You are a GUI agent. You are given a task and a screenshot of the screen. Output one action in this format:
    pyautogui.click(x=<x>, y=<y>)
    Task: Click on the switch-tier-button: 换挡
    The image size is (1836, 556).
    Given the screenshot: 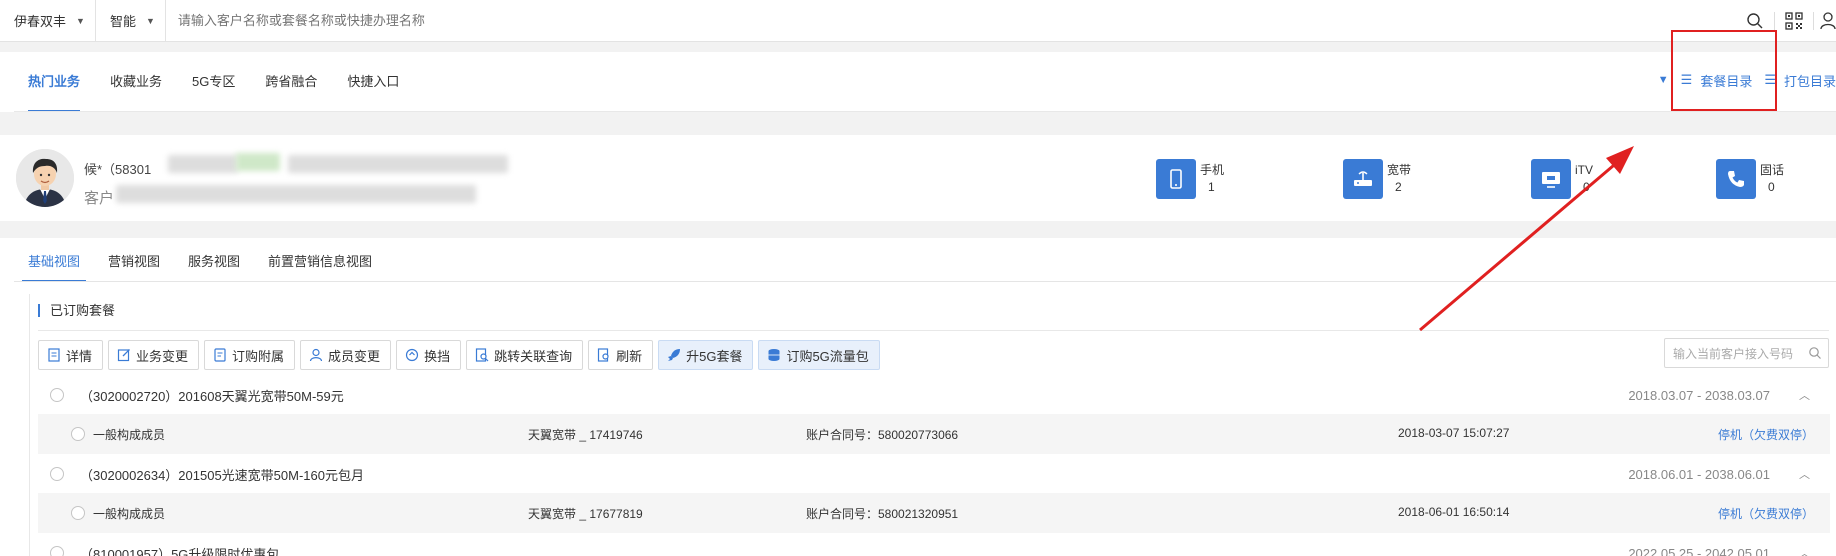 What is the action you would take?
    pyautogui.click(x=429, y=355)
    